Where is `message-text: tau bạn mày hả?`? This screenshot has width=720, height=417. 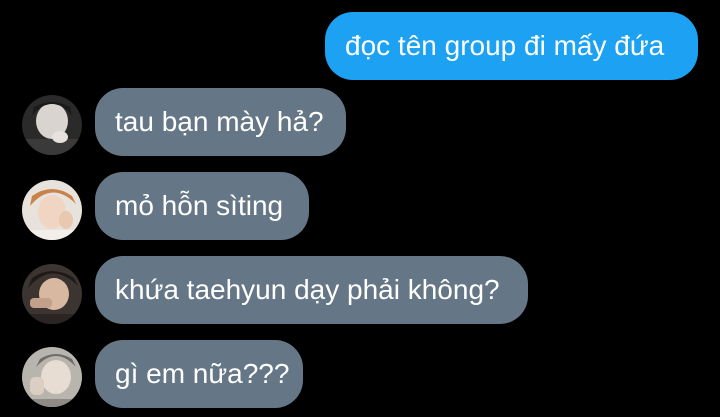 message-text: tau bạn mày hả? is located at coordinates (219, 121).